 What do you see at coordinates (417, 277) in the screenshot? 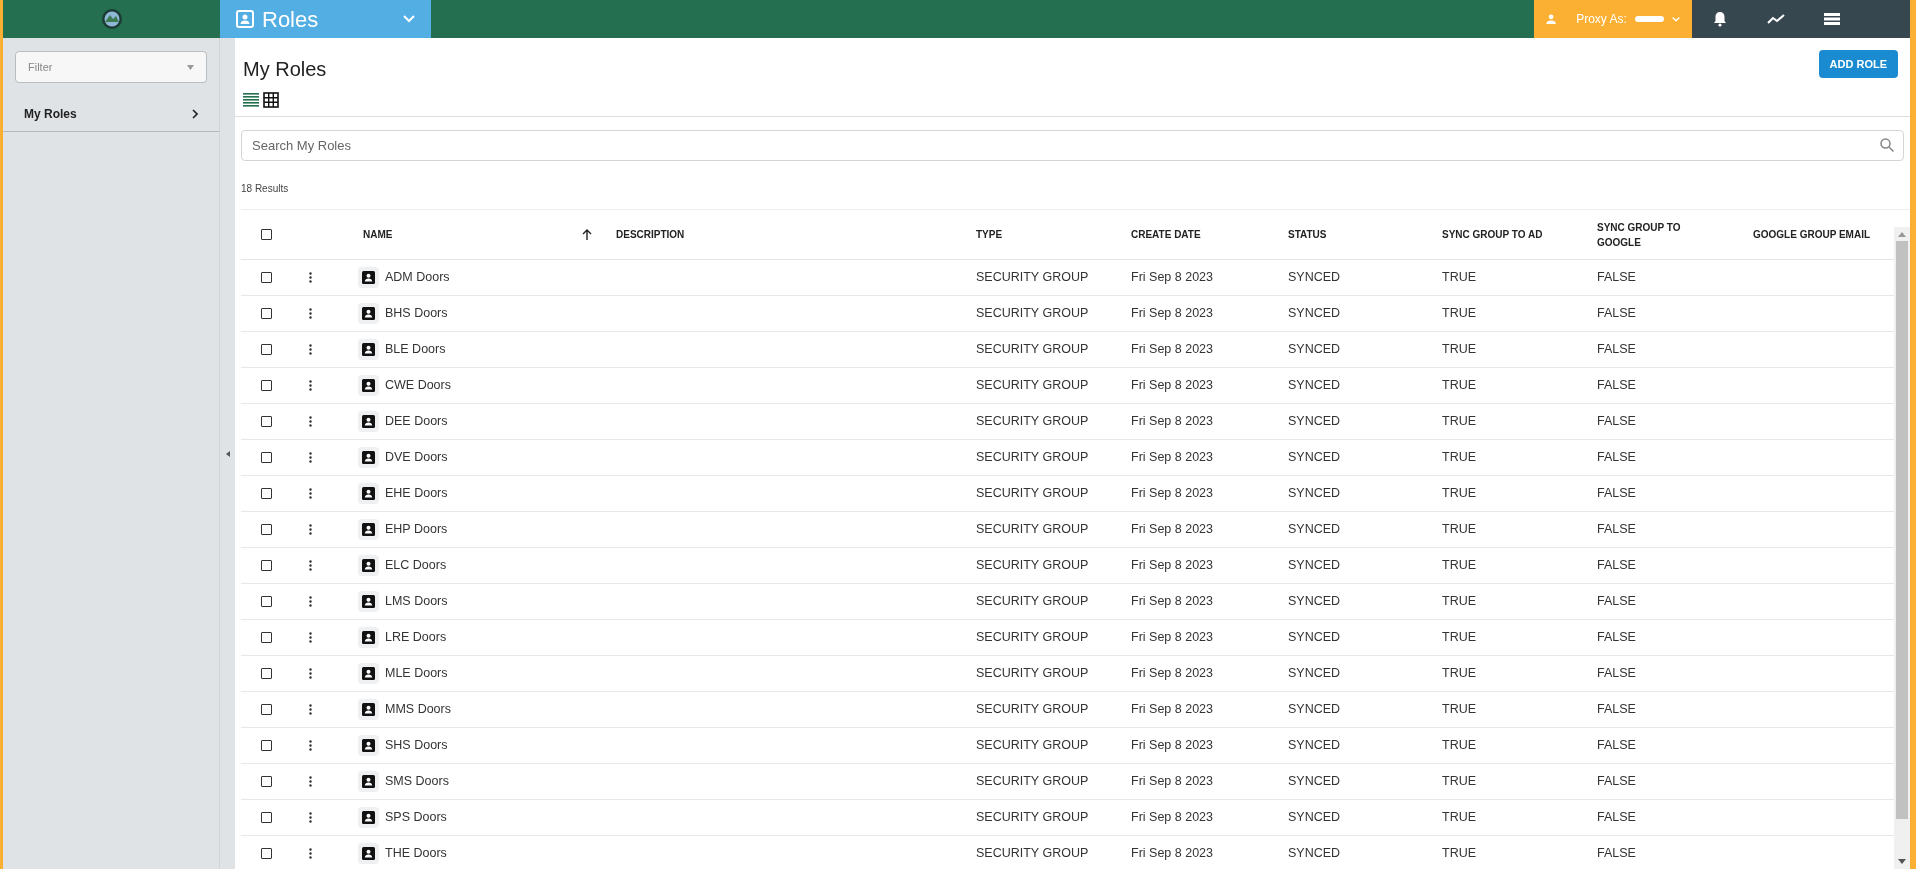
I see `role-name: ADM Doors` at bounding box center [417, 277].